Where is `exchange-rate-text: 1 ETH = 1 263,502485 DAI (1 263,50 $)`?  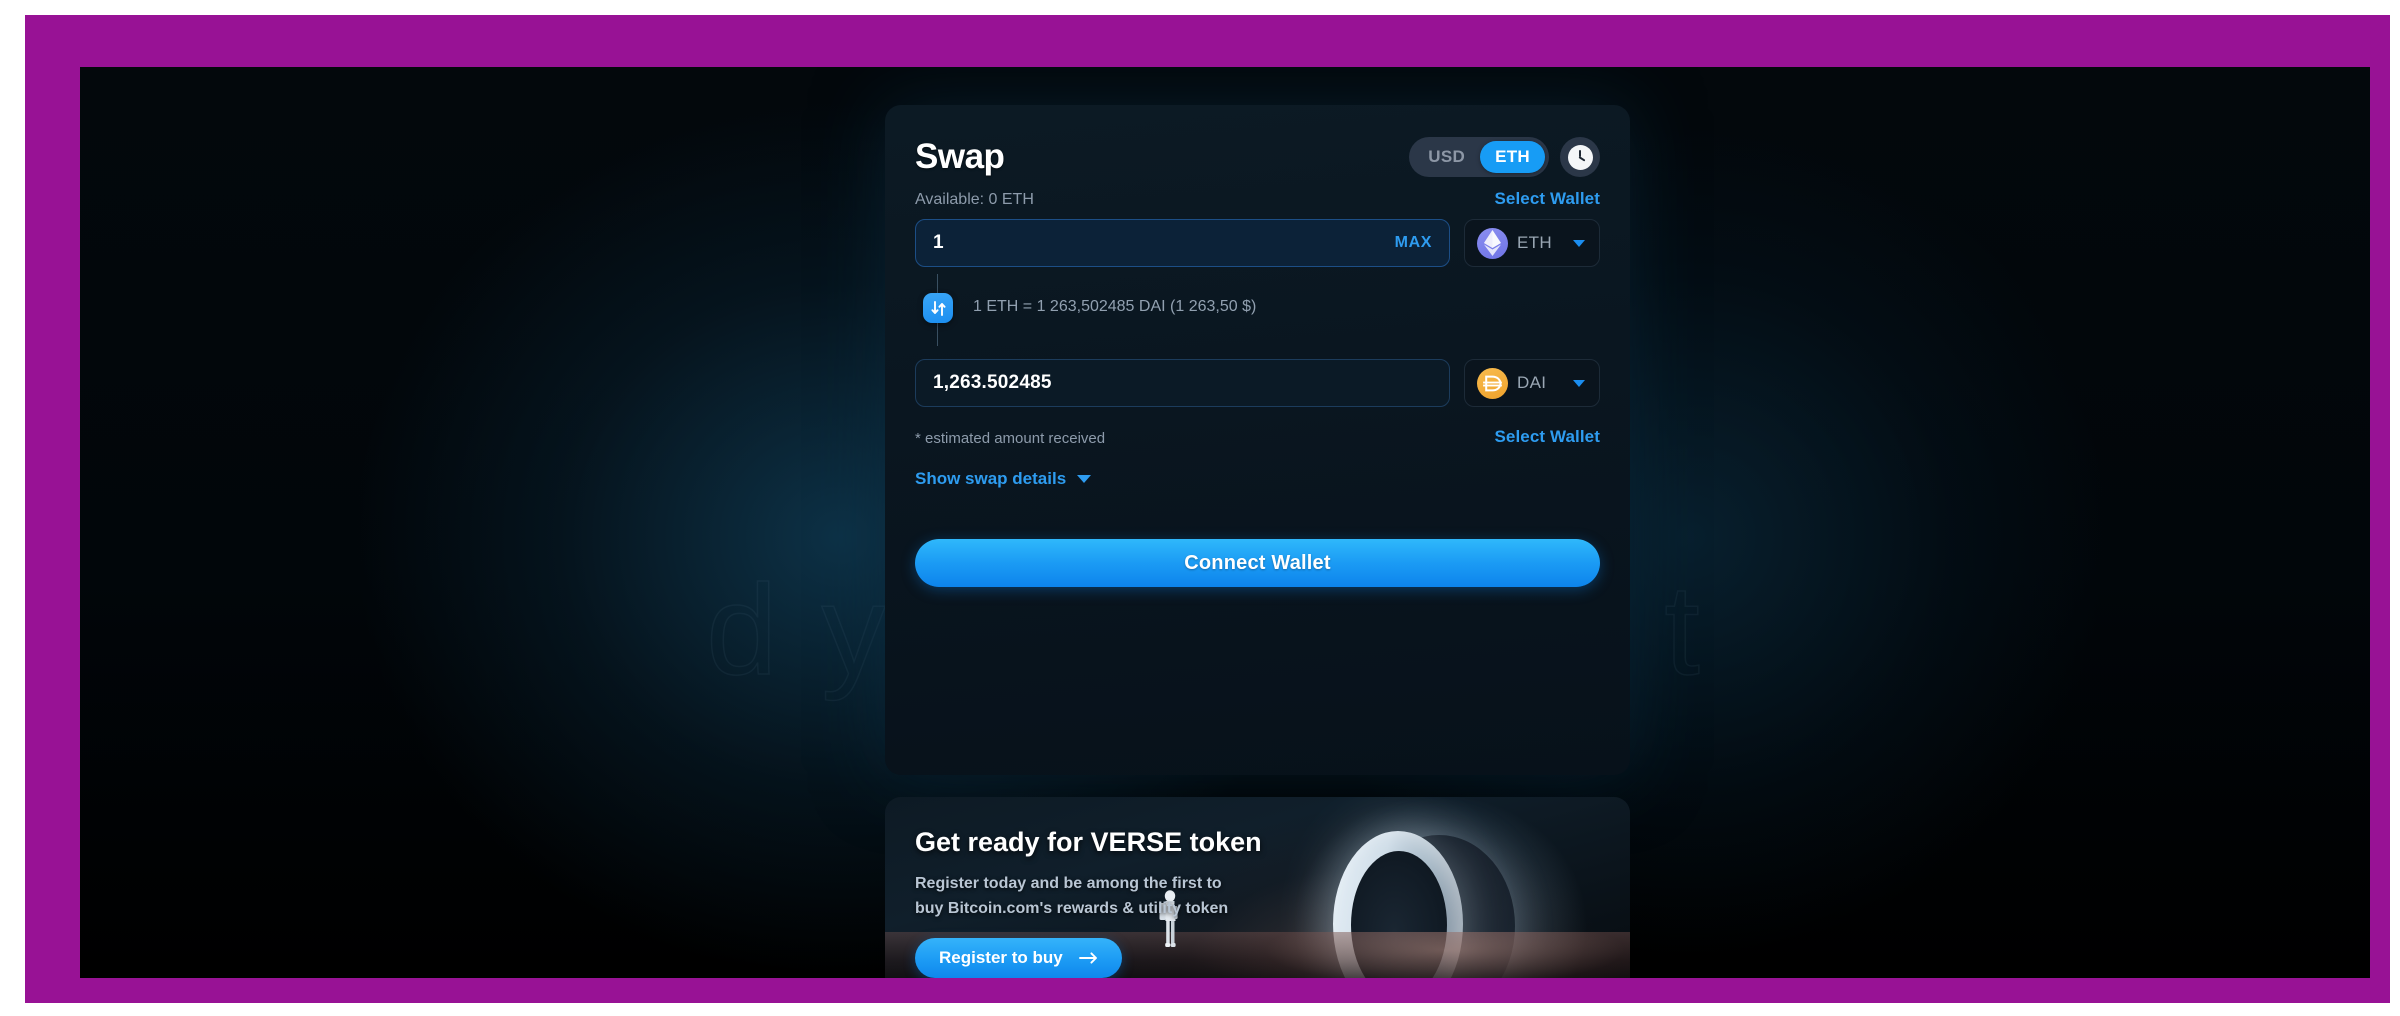
exchange-rate-text: 1 ETH = 1 263,502485 DAI (1 263,50 $) is located at coordinates (1115, 306).